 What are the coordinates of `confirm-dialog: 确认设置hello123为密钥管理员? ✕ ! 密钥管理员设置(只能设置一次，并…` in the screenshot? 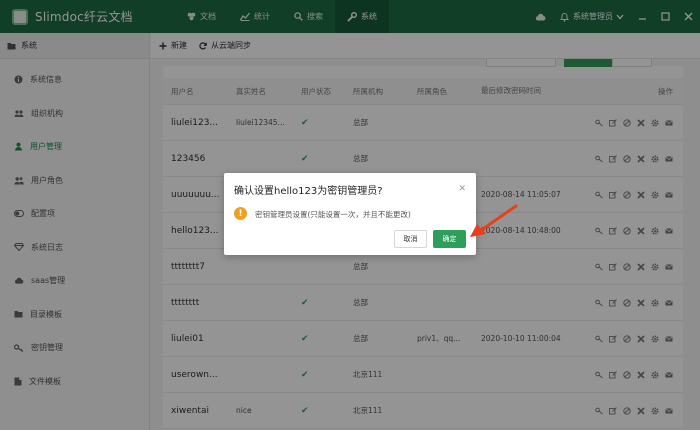 It's located at (350, 214).